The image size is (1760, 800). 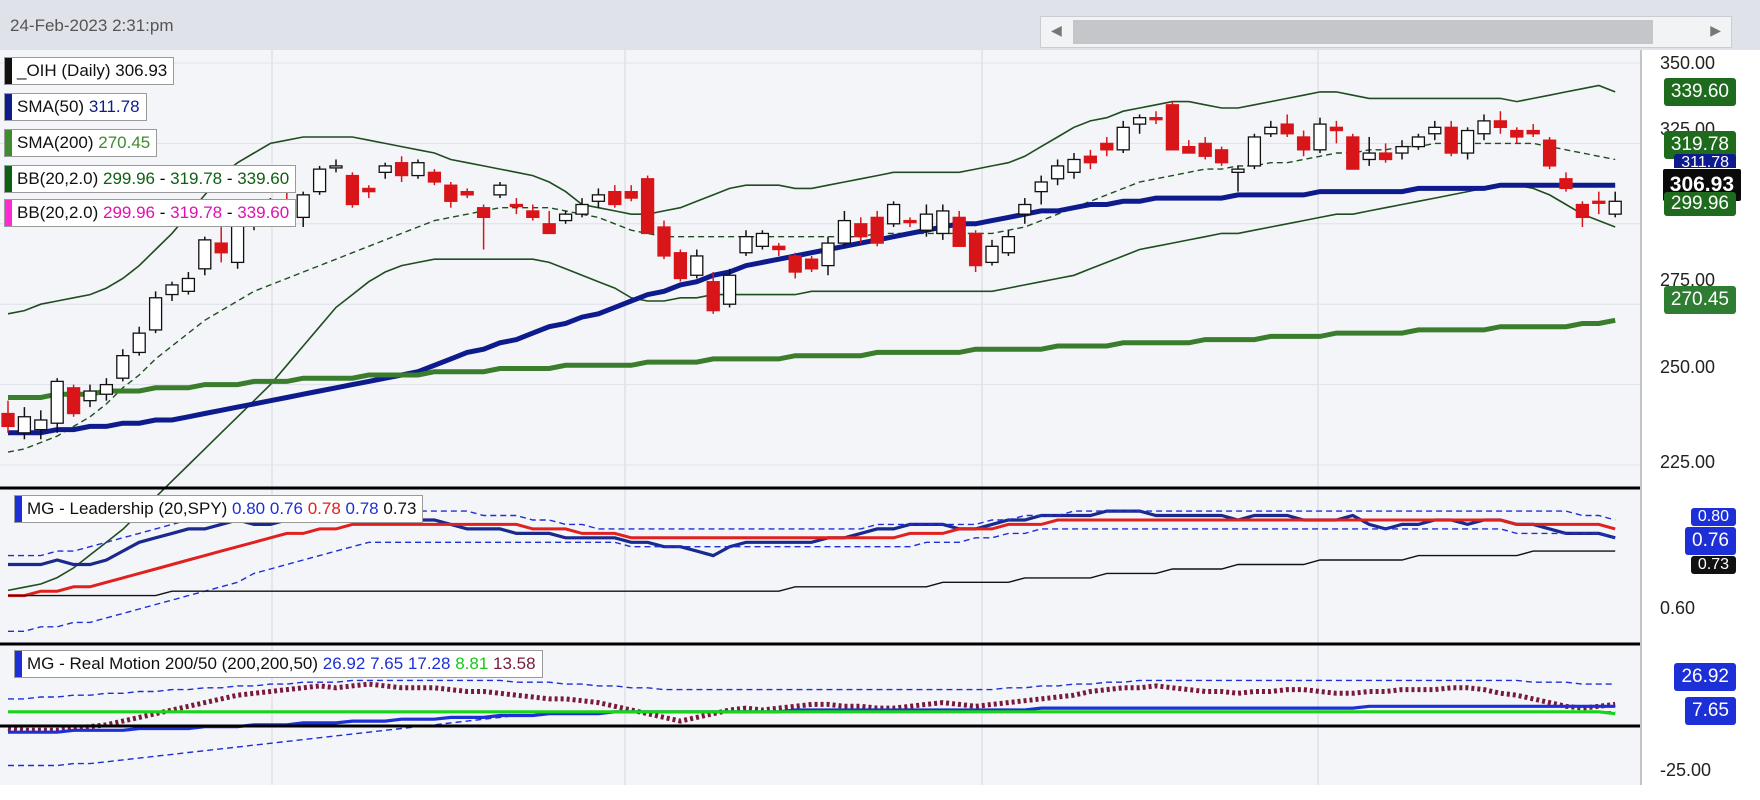 What do you see at coordinates (1715, 30) in the screenshot?
I see `scroll-right-icon: ▶` at bounding box center [1715, 30].